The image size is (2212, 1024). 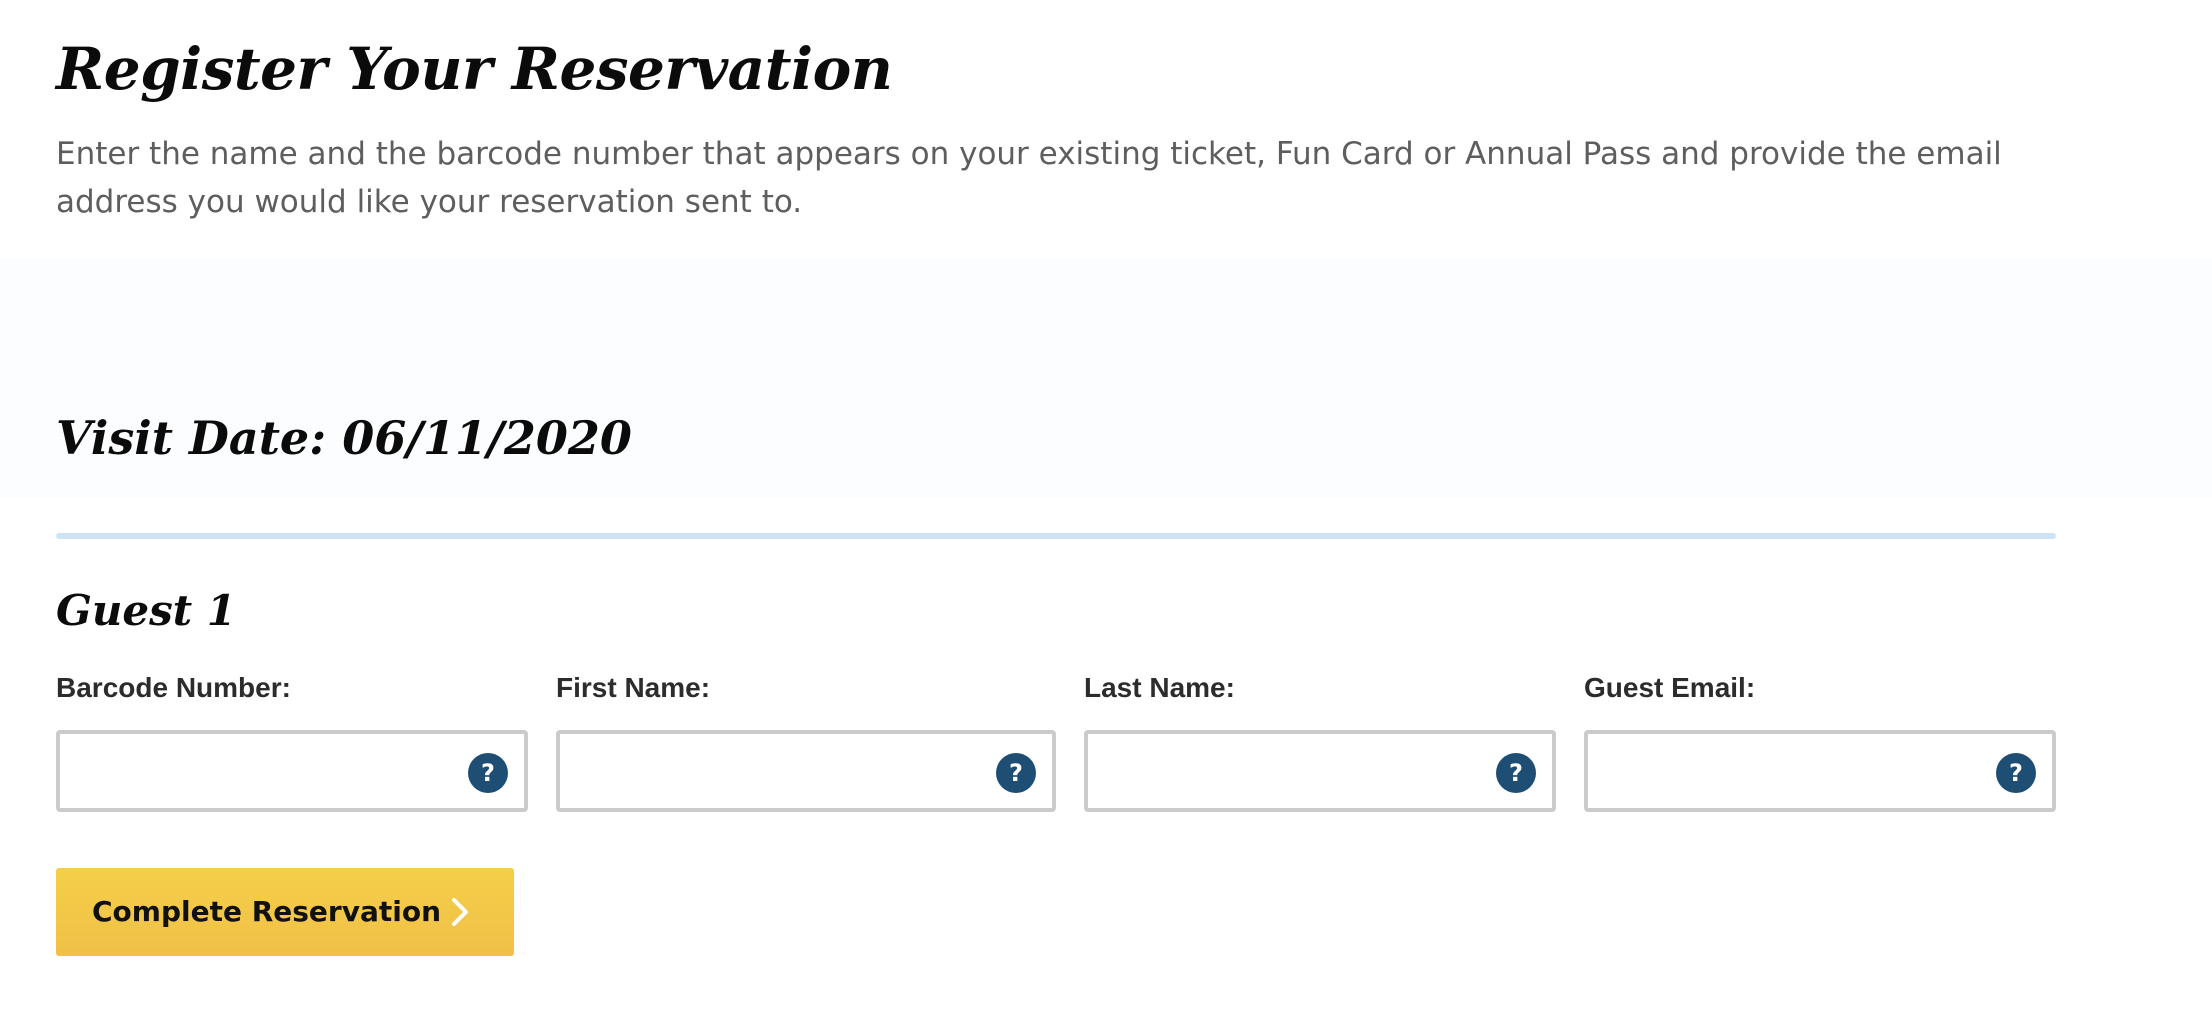 What do you see at coordinates (460, 912) in the screenshot?
I see `chevron-right-icon` at bounding box center [460, 912].